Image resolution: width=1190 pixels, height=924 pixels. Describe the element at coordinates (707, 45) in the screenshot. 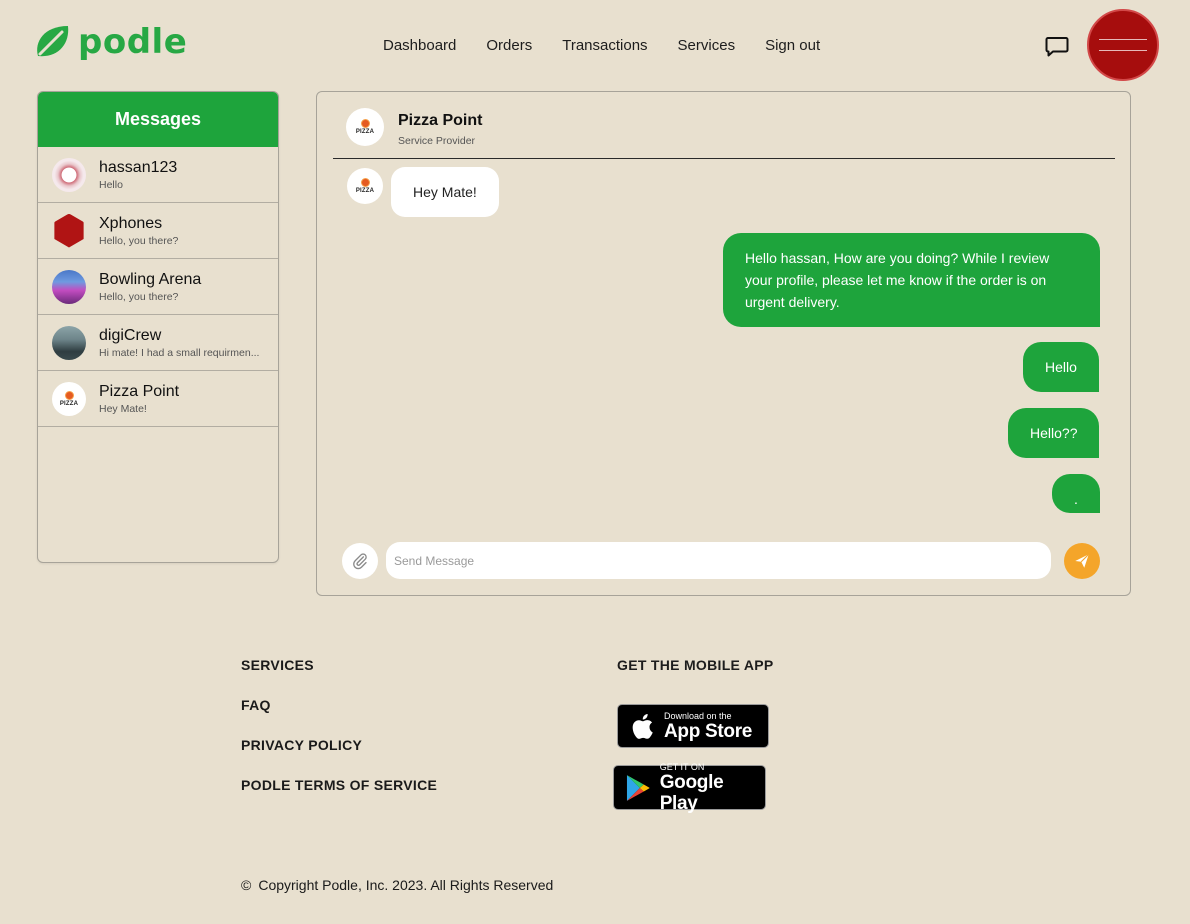

I see `nav-services: Services` at that location.